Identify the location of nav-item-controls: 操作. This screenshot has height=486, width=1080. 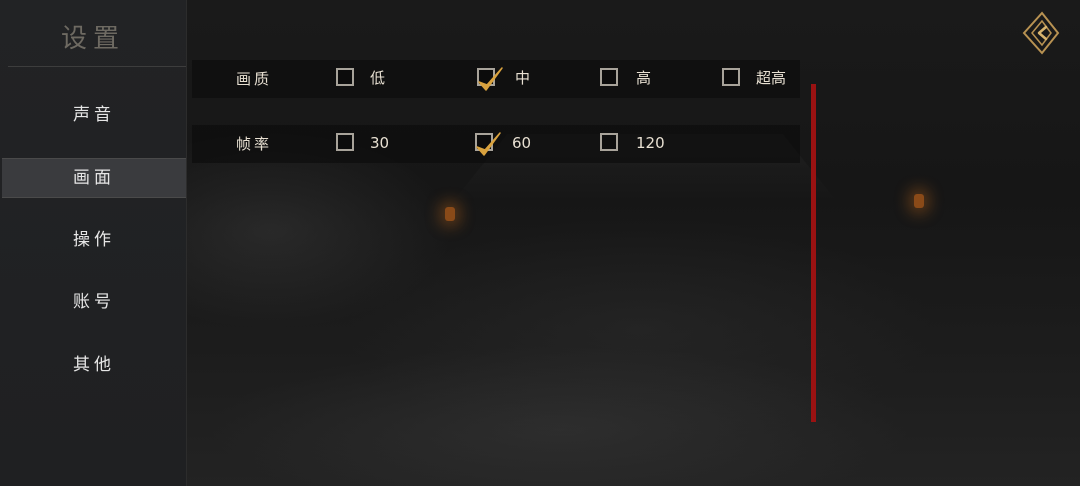
(94, 240).